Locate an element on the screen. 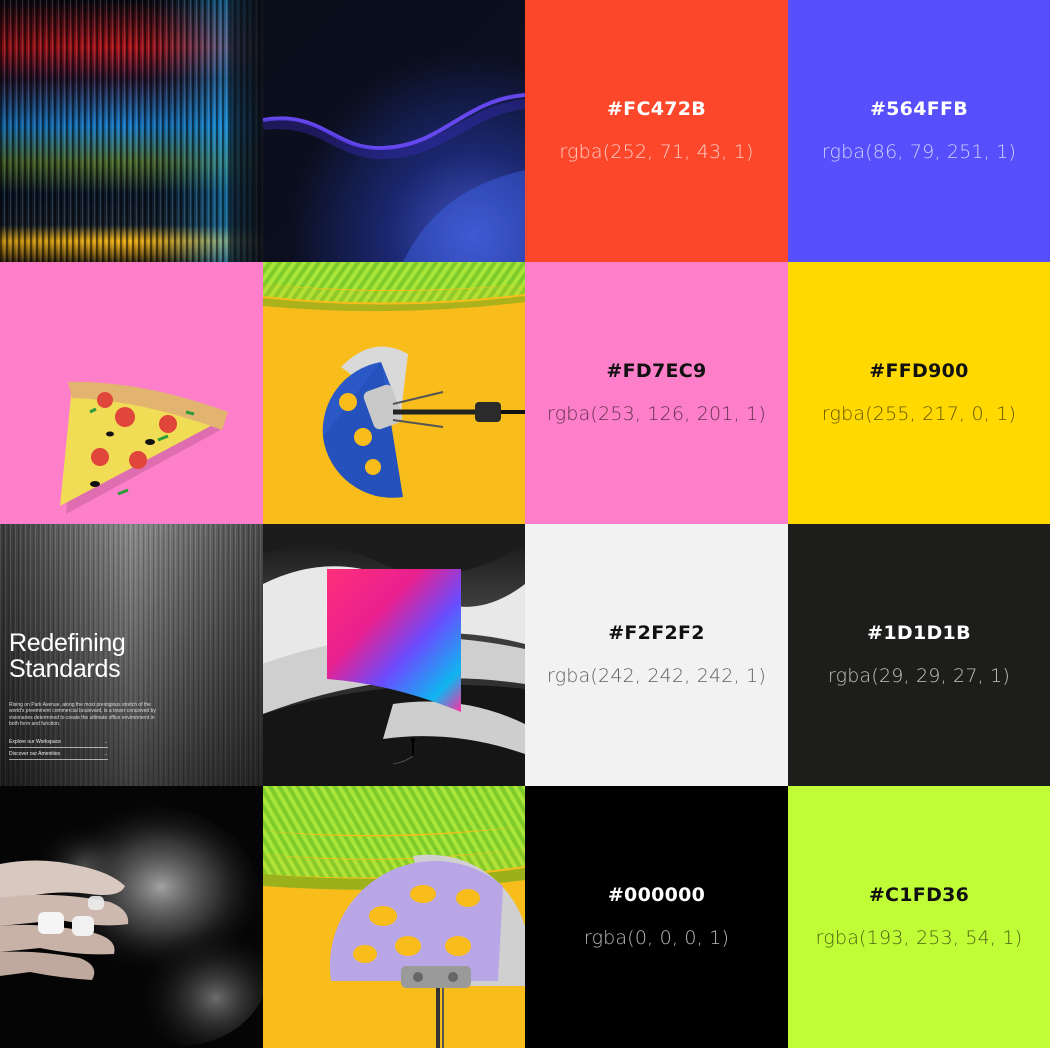 The height and width of the screenshot is (1048, 1050). desert-gradient-photo is located at coordinates (394, 655).